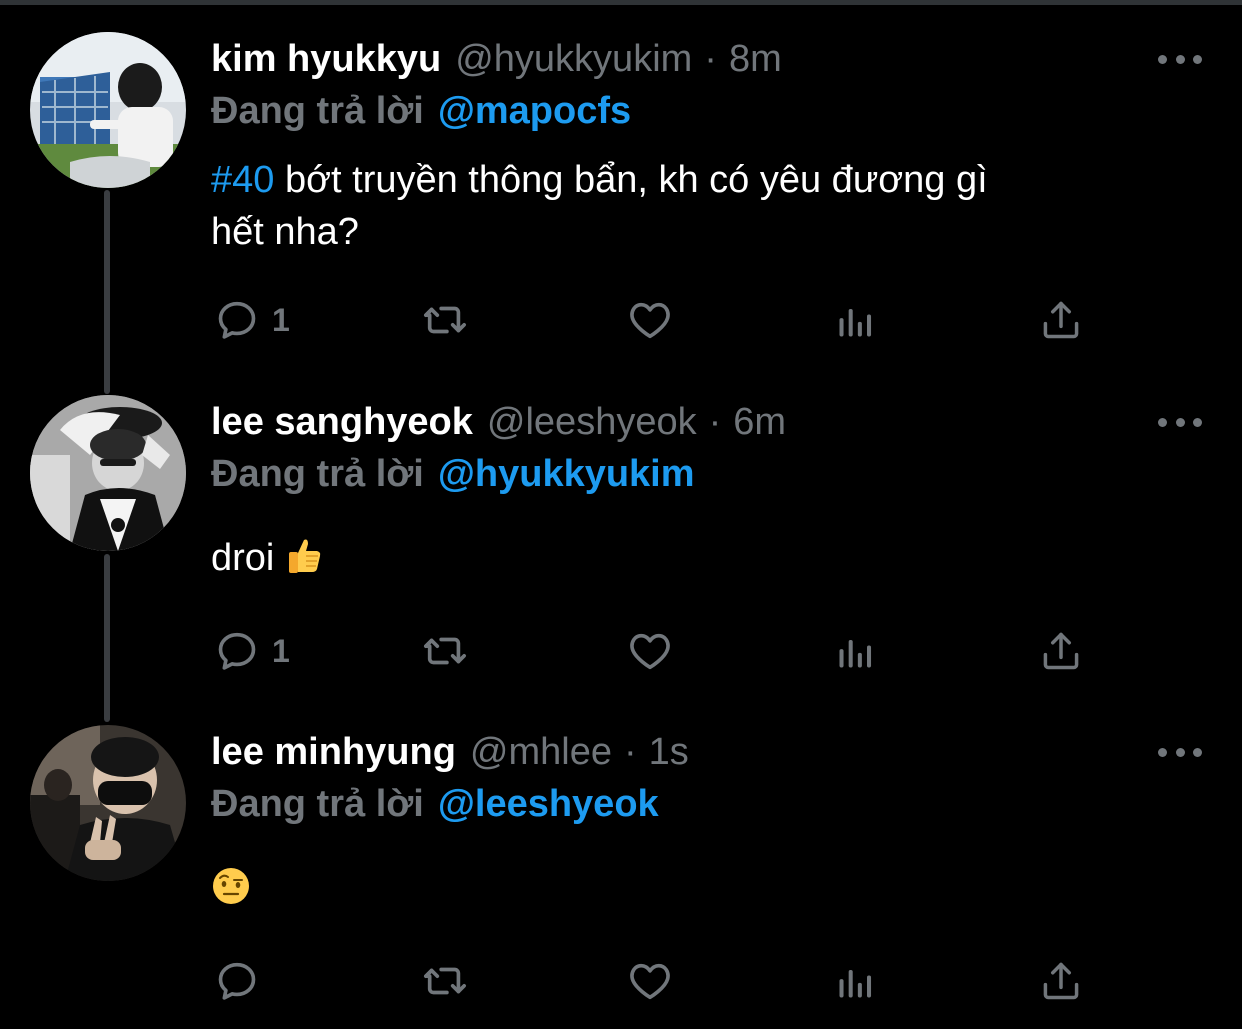  What do you see at coordinates (566, 474) in the screenshot?
I see `replying-to-mention: @hyukkyukim` at bounding box center [566, 474].